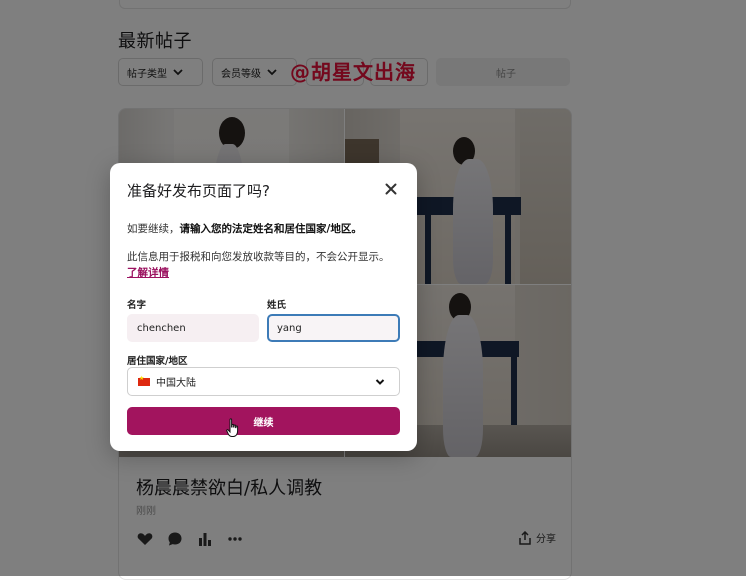  Describe the element at coordinates (391, 189) in the screenshot. I see `close-icon` at that location.